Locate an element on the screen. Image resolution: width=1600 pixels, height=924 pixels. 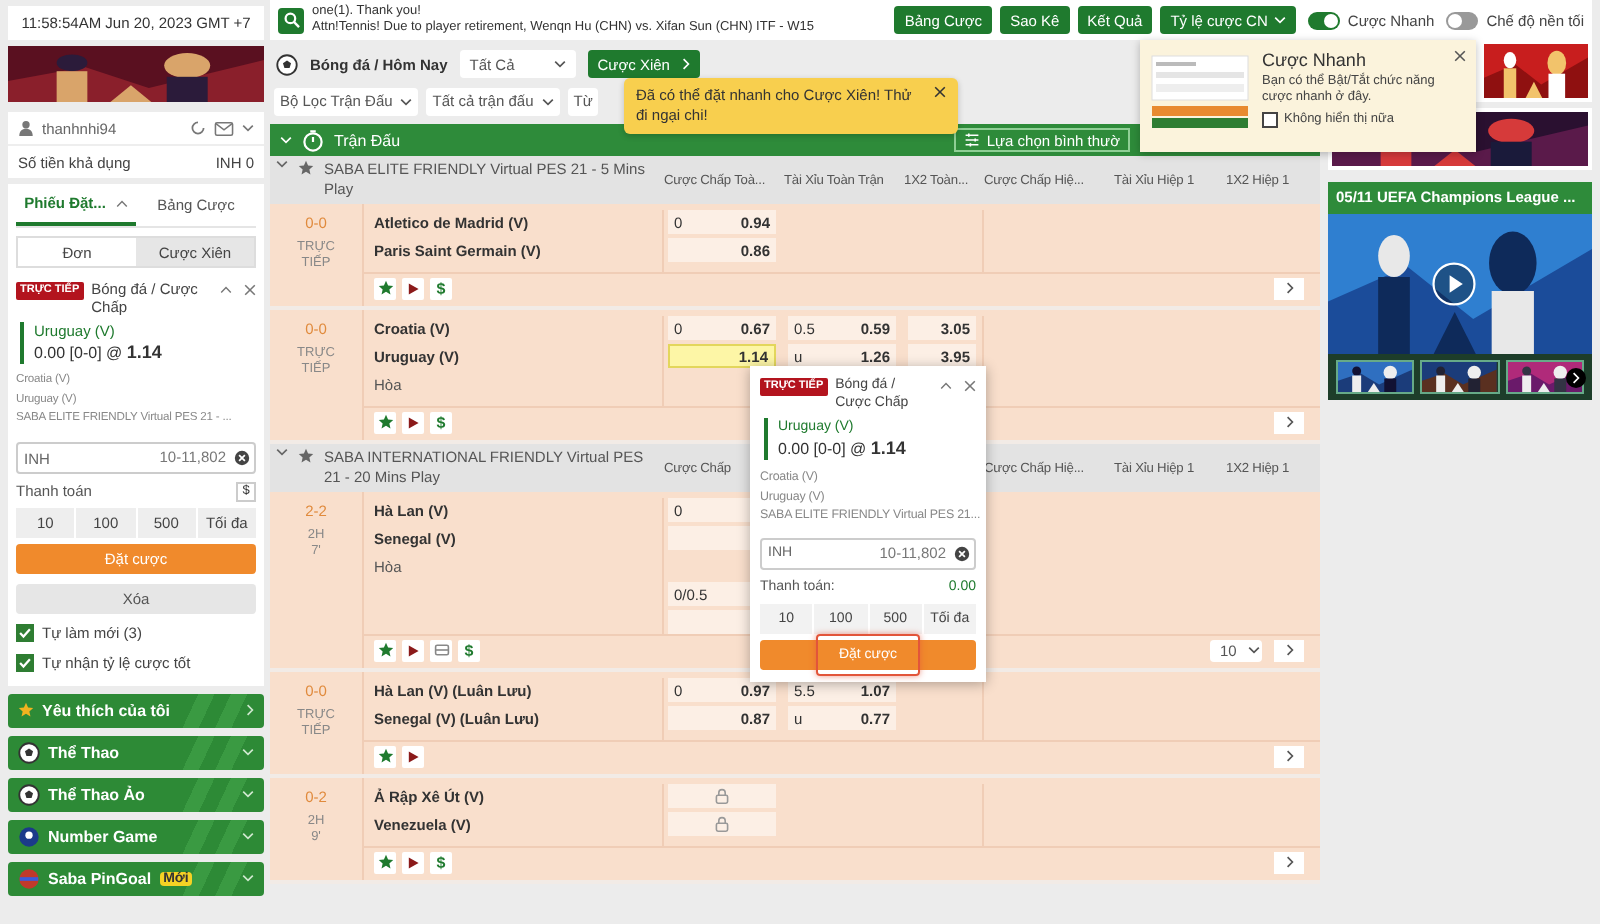
user-icon is located at coordinates (26, 128).